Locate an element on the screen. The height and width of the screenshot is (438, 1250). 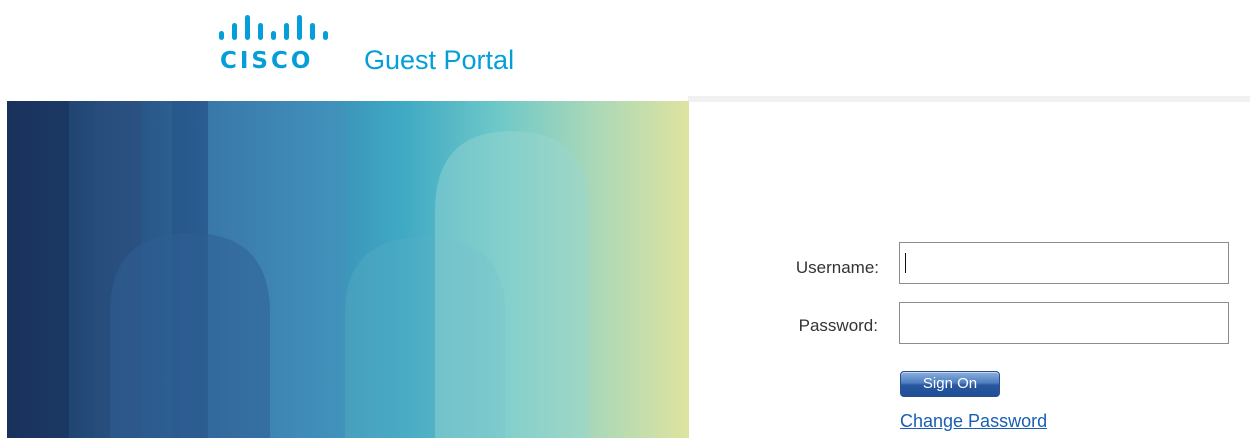
cisco-bars-icon is located at coordinates (273, 27).